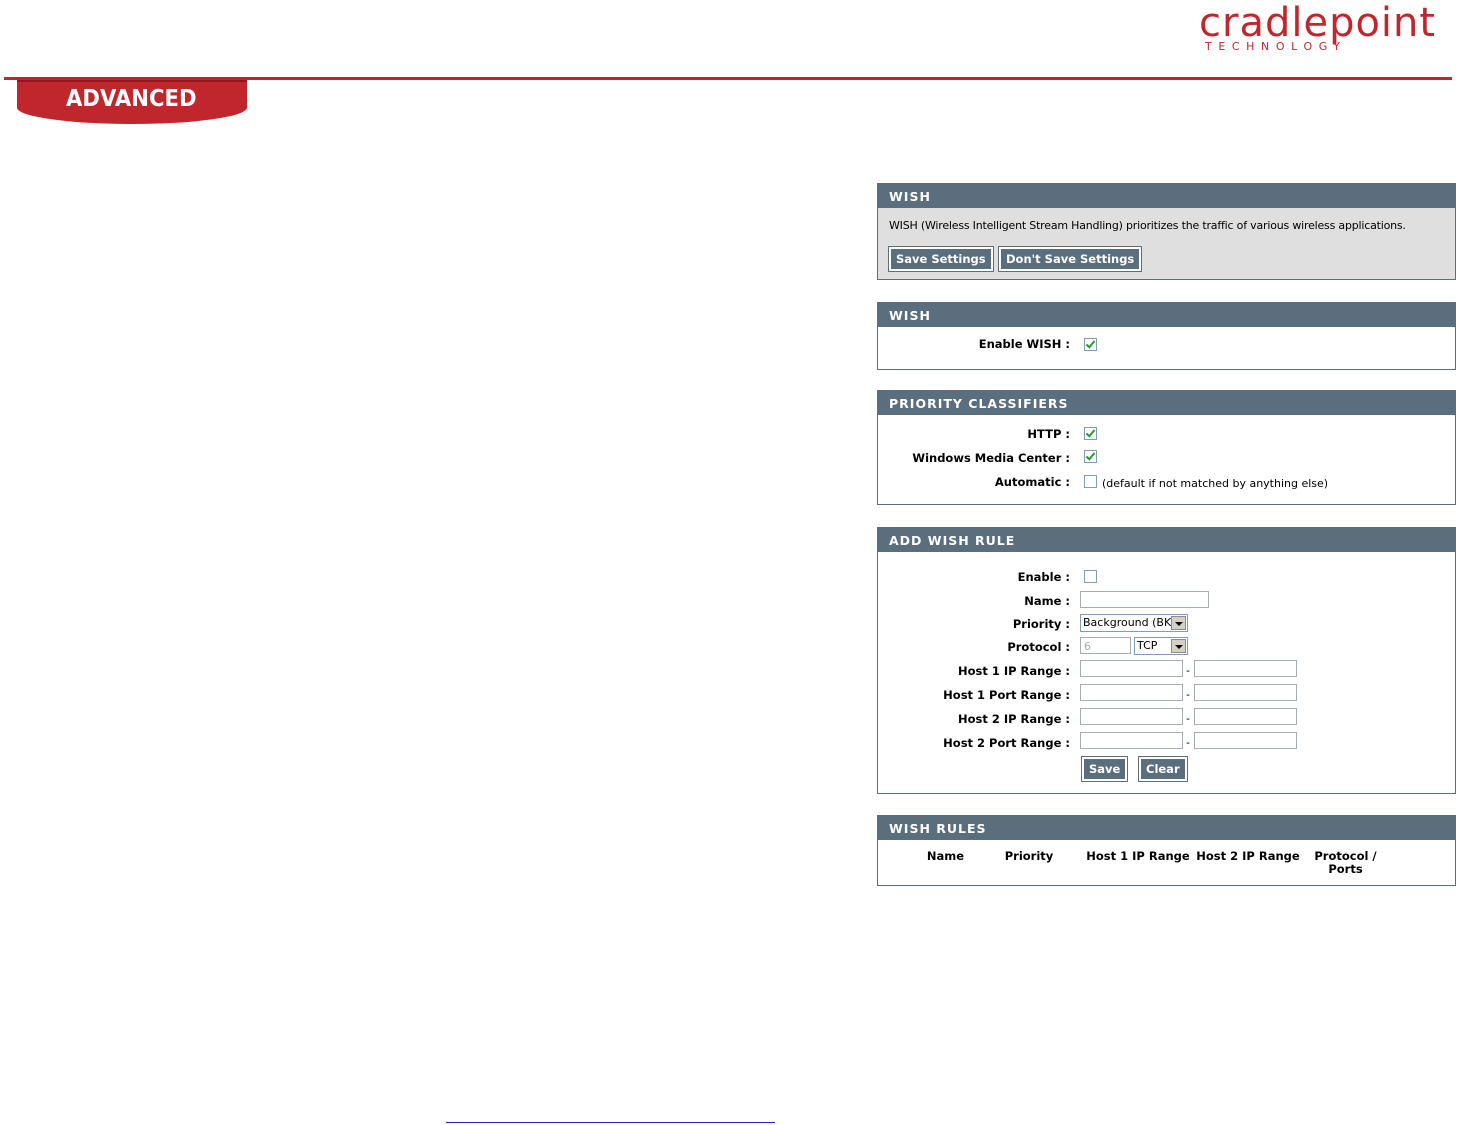  Describe the element at coordinates (991, 458) in the screenshot. I see `windows-media-center-label: Windows Media Center :` at that location.